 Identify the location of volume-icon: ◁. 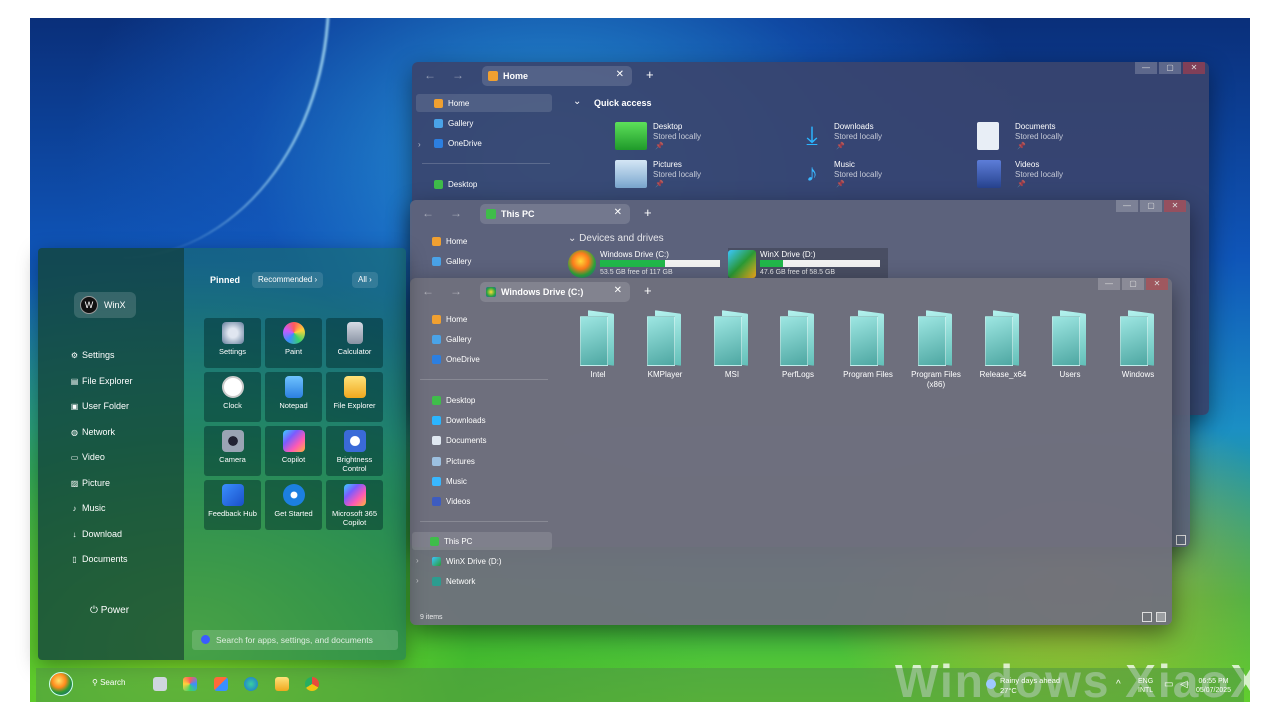
(1184, 684).